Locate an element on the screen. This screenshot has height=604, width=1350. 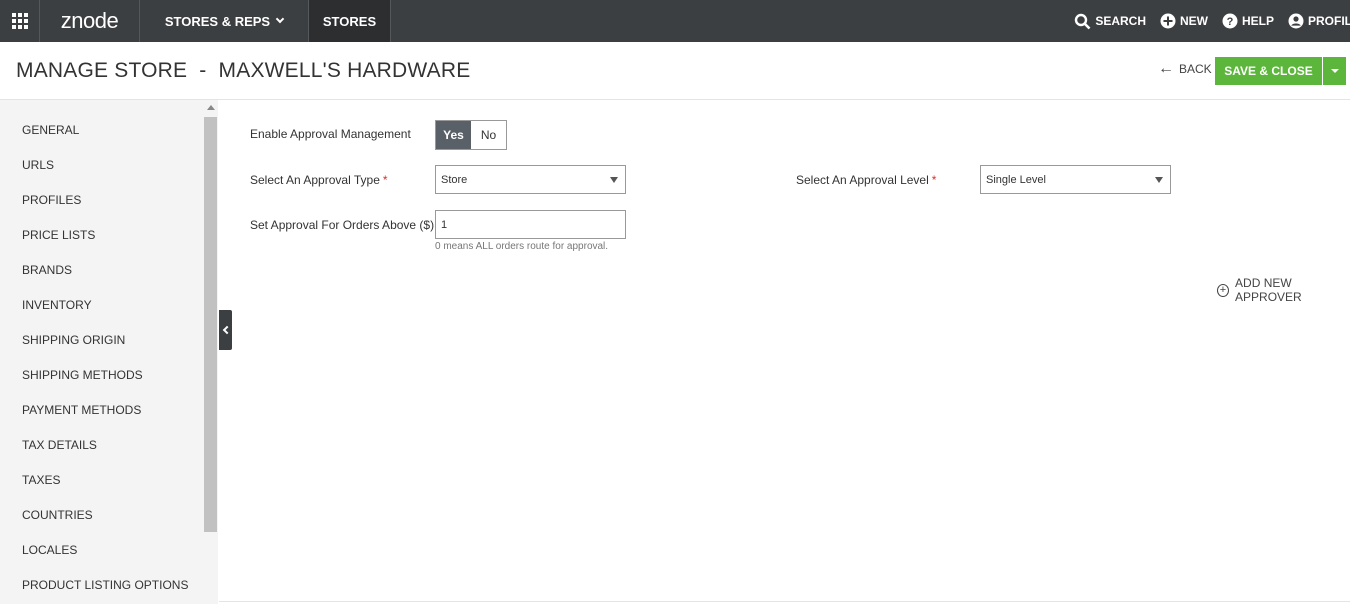
approval-level-label-text: Select An Approval Level is located at coordinates (862, 180).